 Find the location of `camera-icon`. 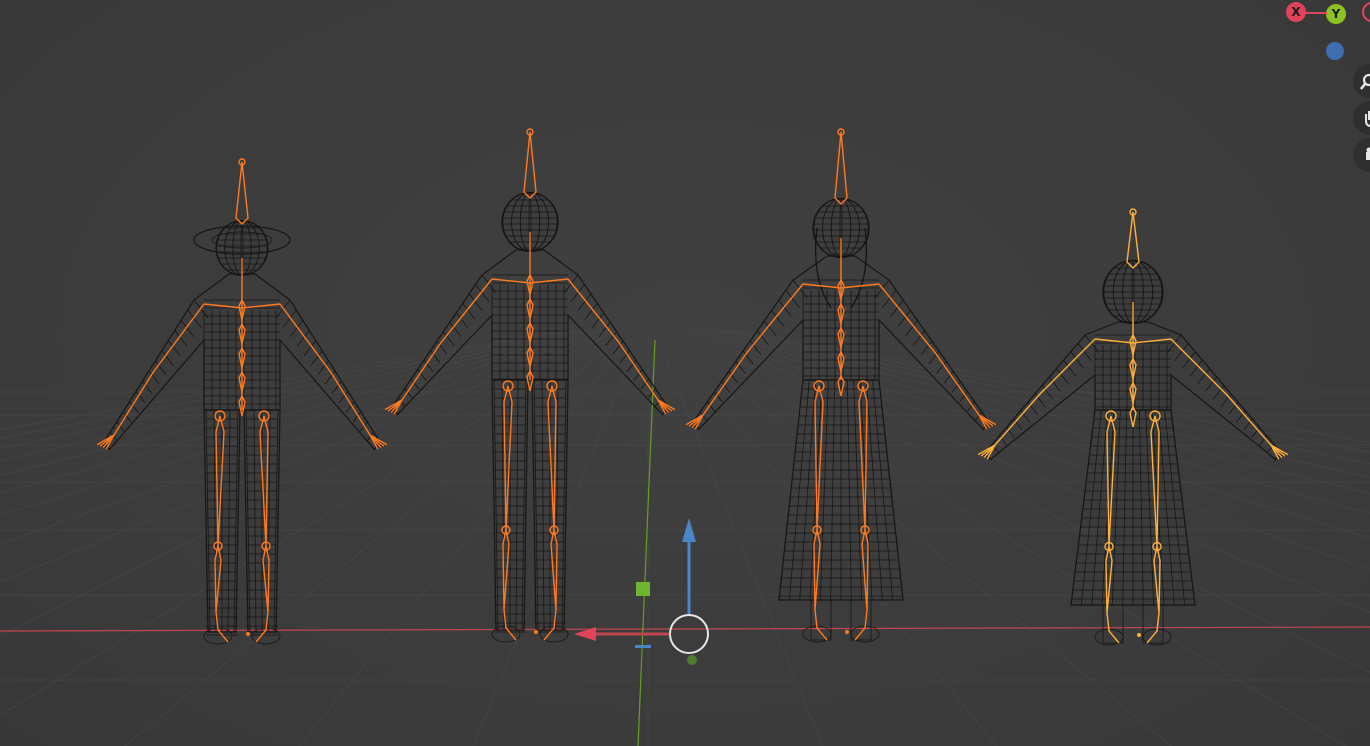

camera-icon is located at coordinates (1368, 153).